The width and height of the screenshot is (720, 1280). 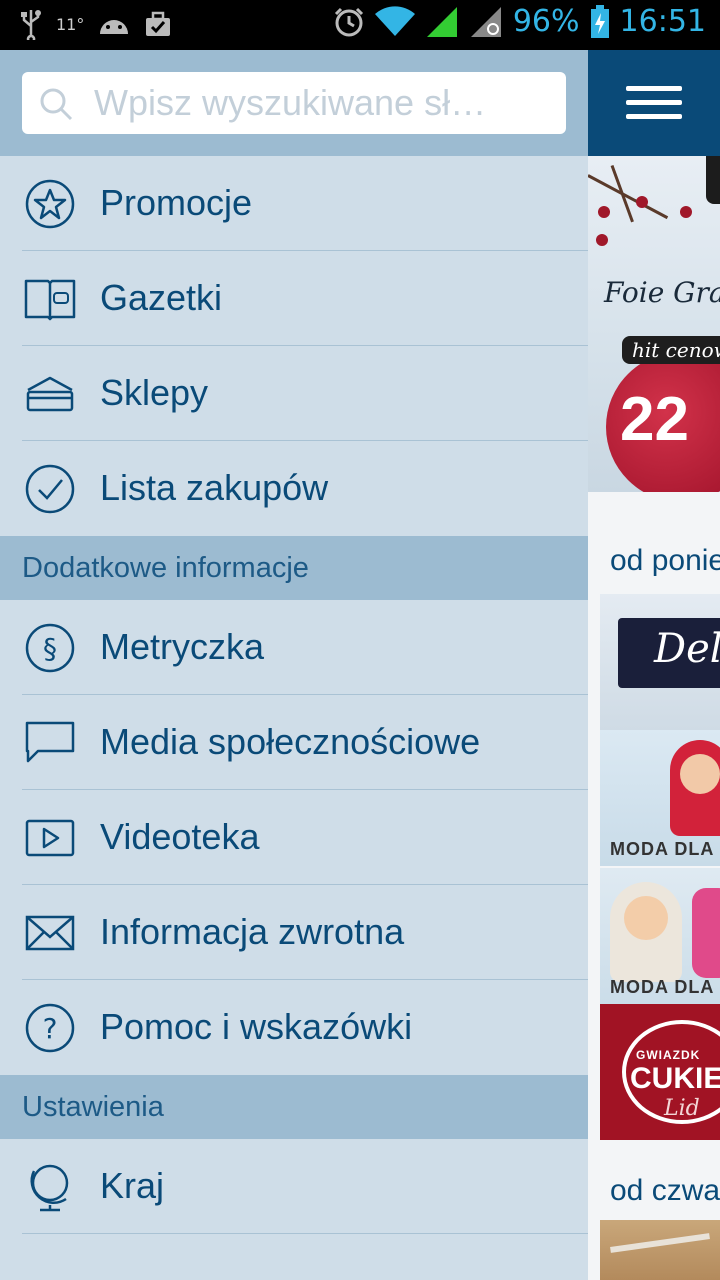 I want to click on battery-percent: 96%, so click(x=546, y=21).